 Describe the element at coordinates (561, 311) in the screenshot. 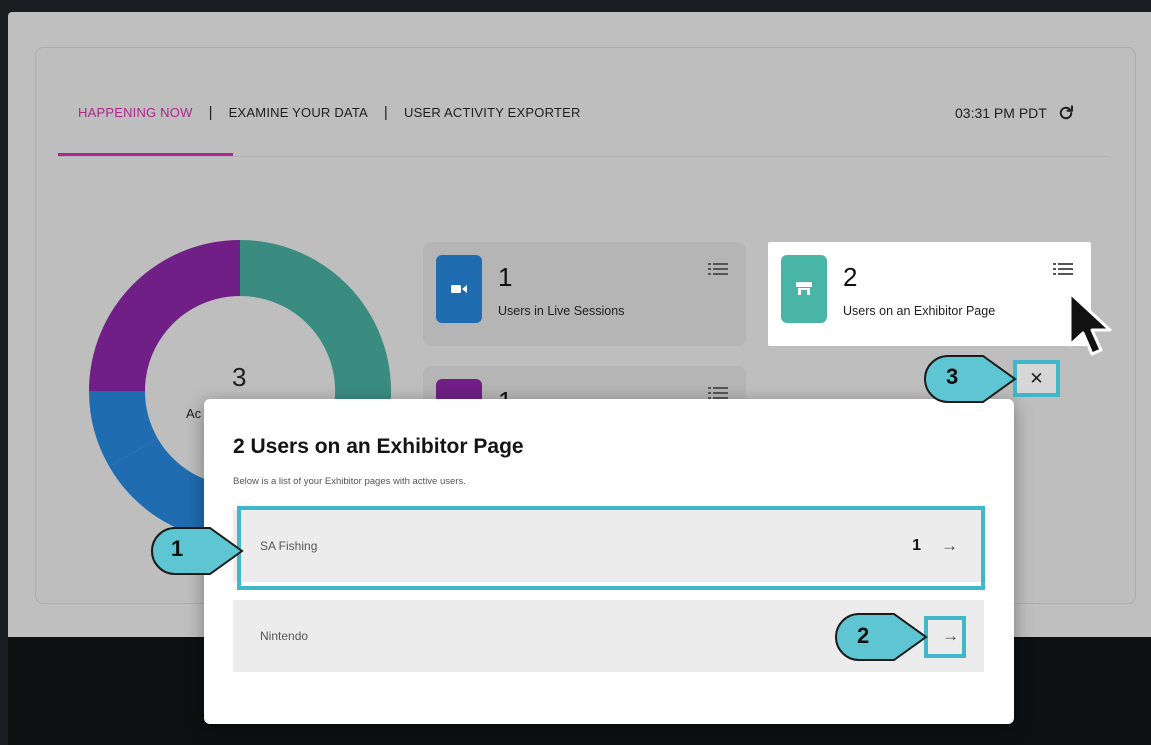

I see `live-sessions-label: Users in Live Sessions` at that location.